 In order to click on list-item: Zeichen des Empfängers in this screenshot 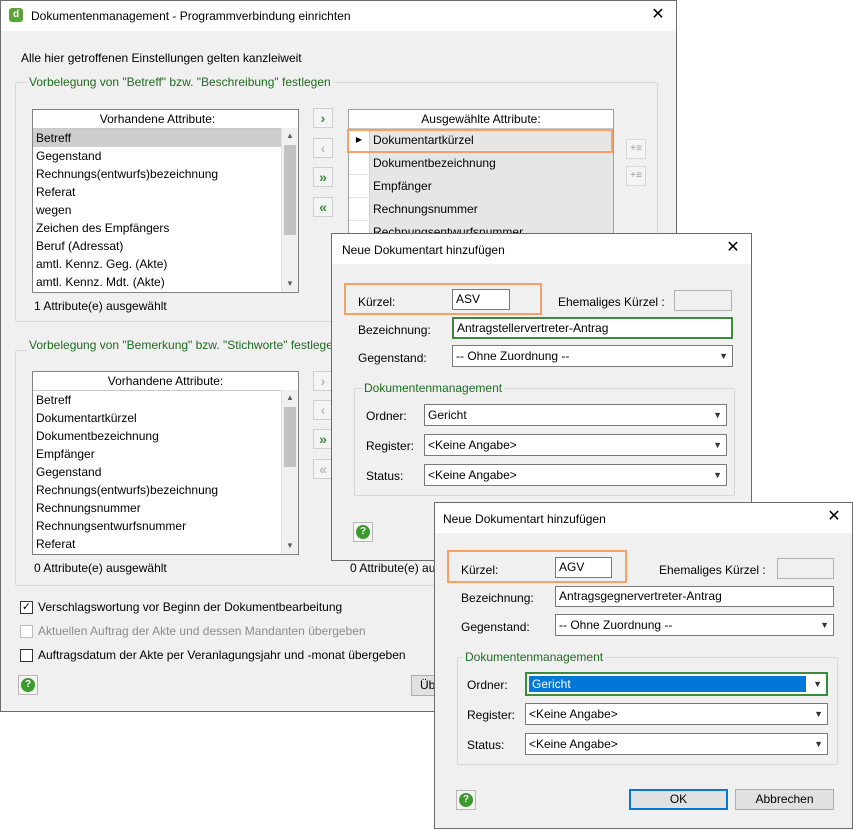, I will do `click(165, 228)`.